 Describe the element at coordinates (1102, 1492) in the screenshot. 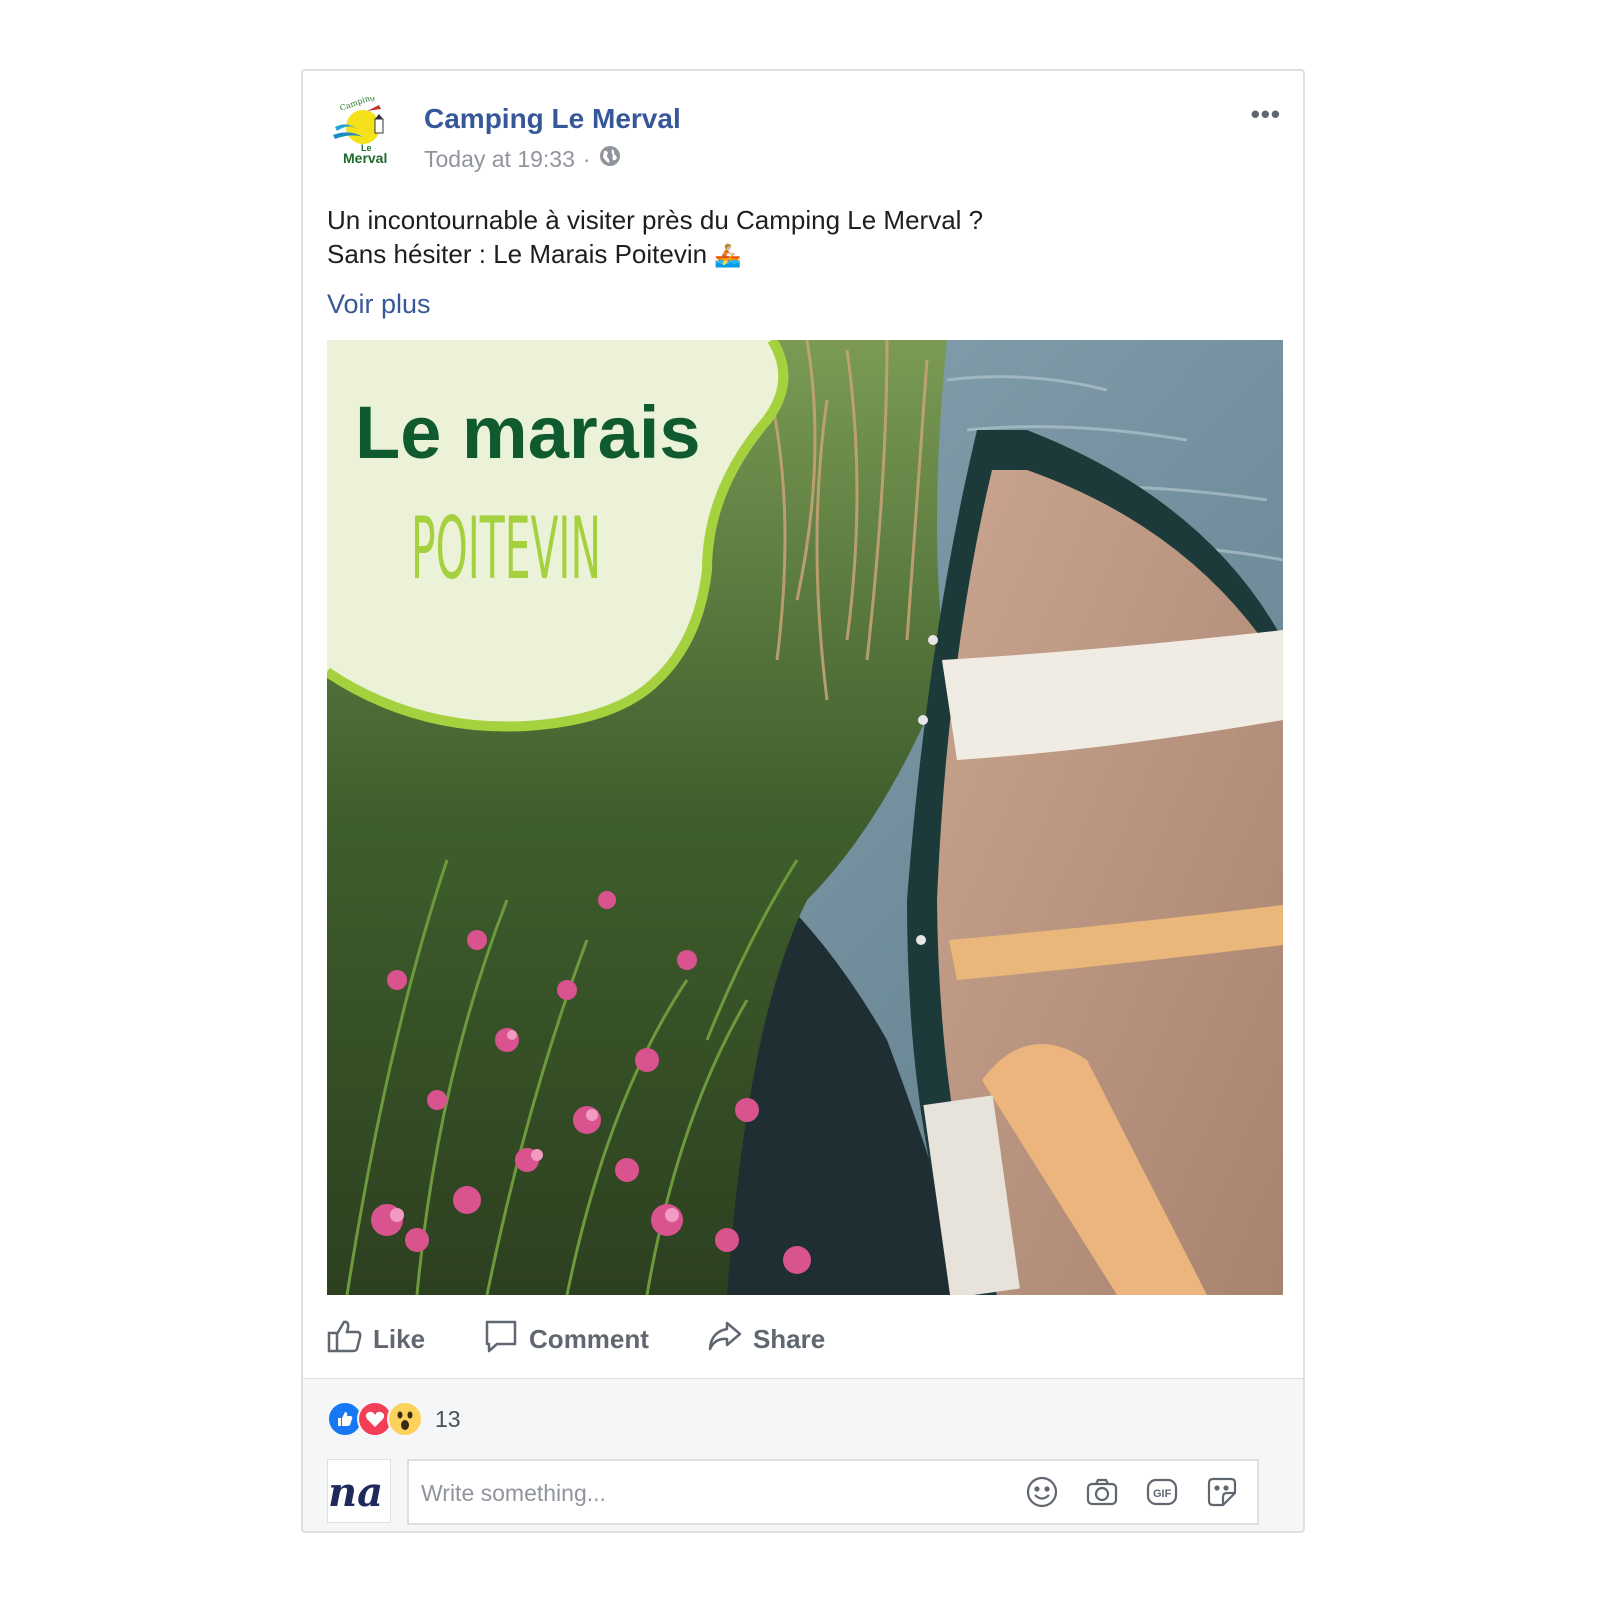

I see `camera-icon` at that location.